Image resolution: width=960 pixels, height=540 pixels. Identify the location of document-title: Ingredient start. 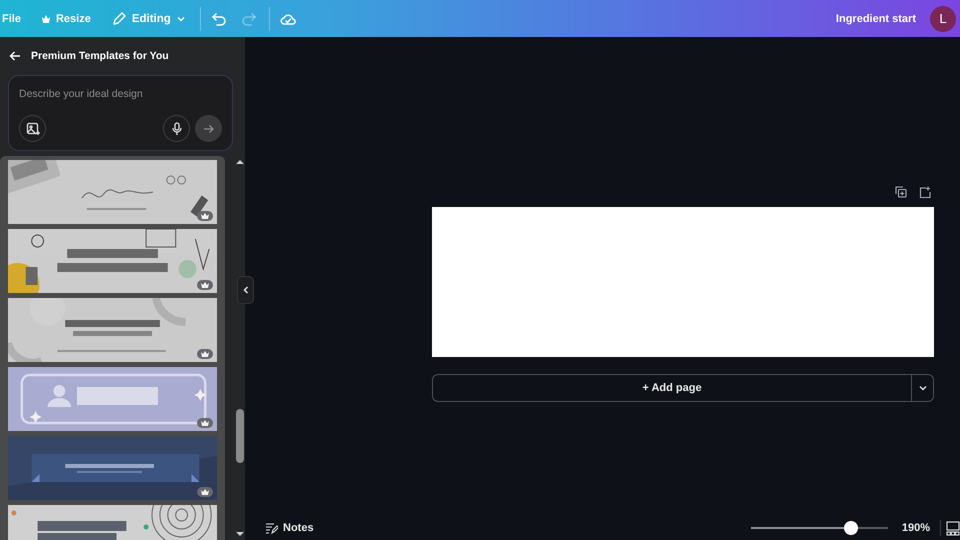
(876, 18).